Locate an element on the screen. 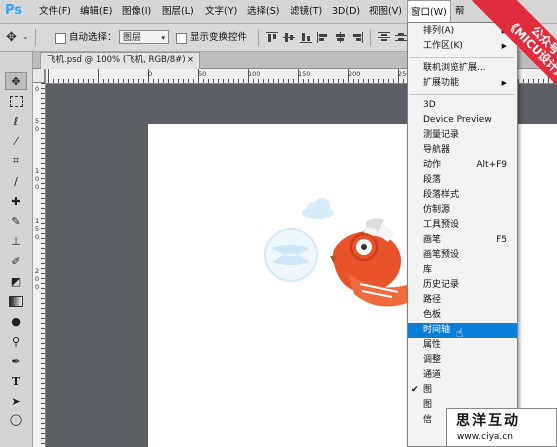  lasso-tool-icon: ℓ is located at coordinates (16, 121).